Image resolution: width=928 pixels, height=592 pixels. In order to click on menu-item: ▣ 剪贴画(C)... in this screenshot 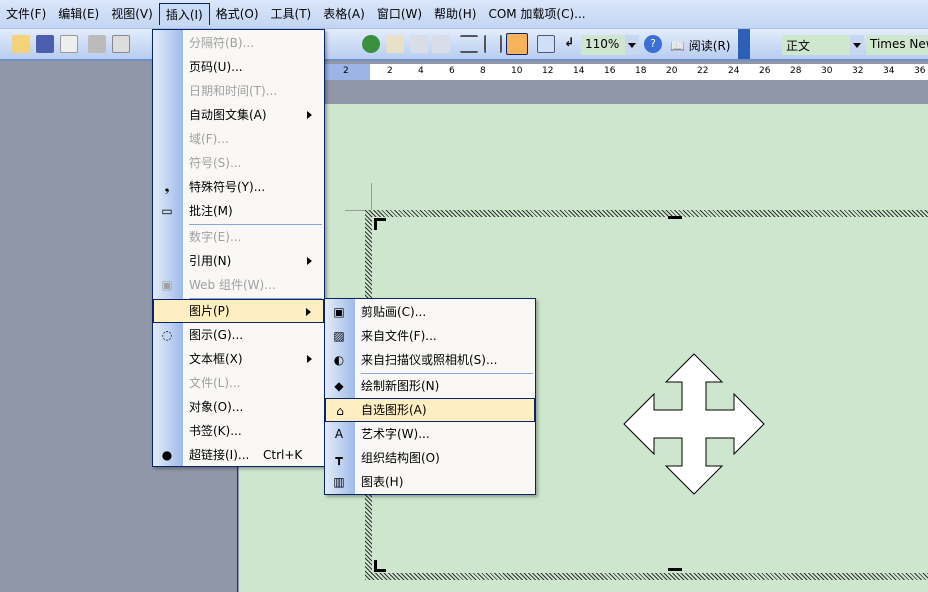, I will do `click(430, 312)`.